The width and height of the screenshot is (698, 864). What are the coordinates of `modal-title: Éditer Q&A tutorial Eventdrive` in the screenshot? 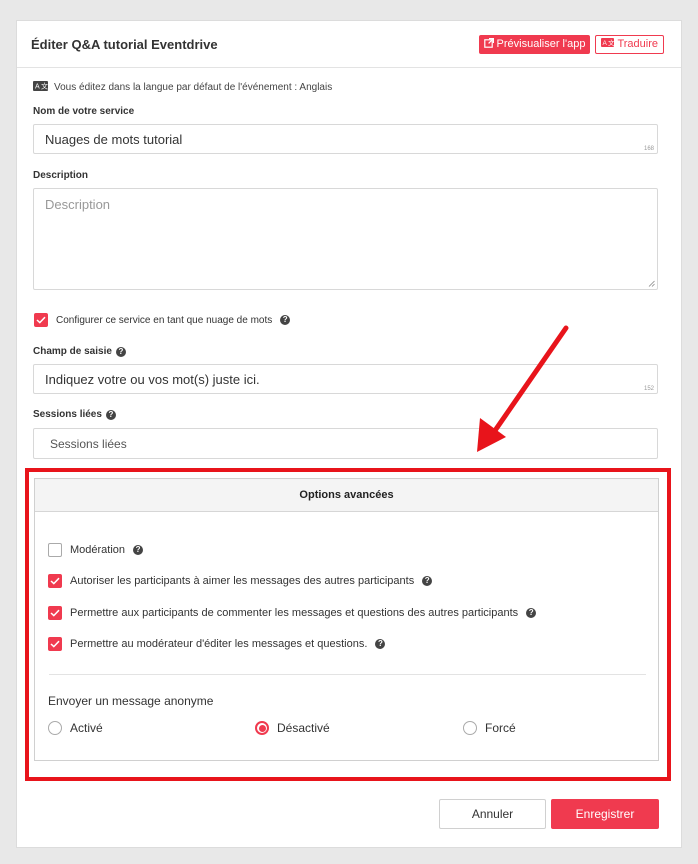 It's located at (124, 44).